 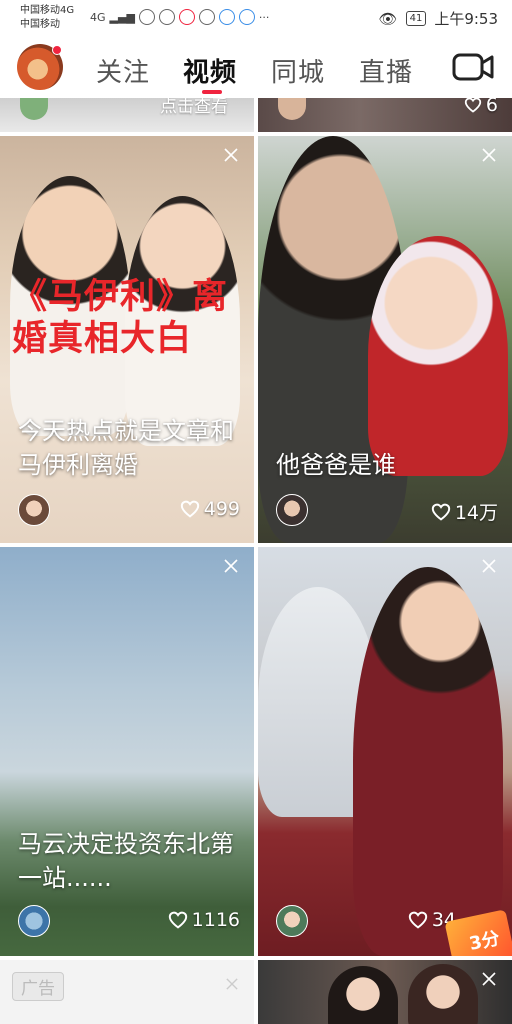 I want to click on carrier-1: 中国移动4G, so click(x=47, y=10).